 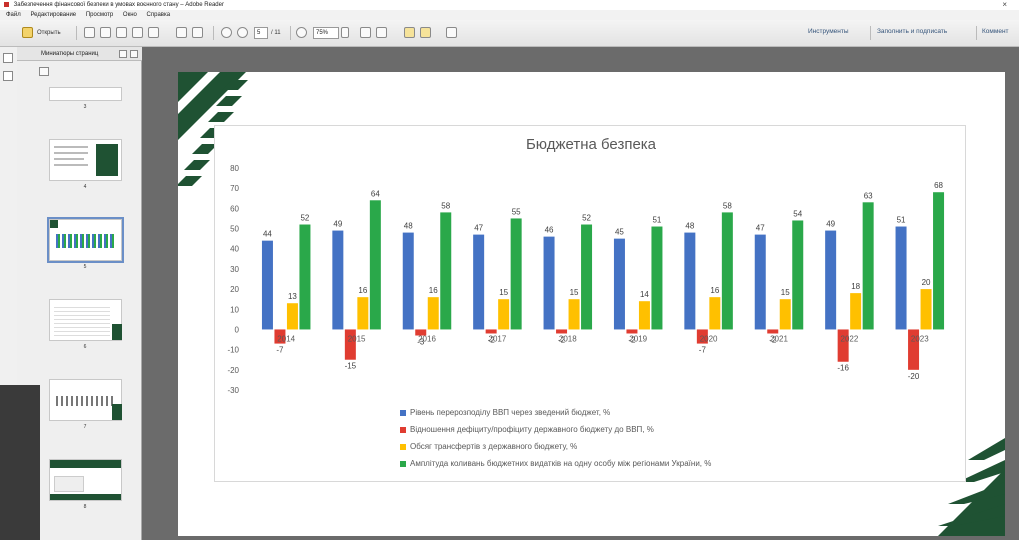 I want to click on page-thumbnail-selected, so click(x=85, y=240).